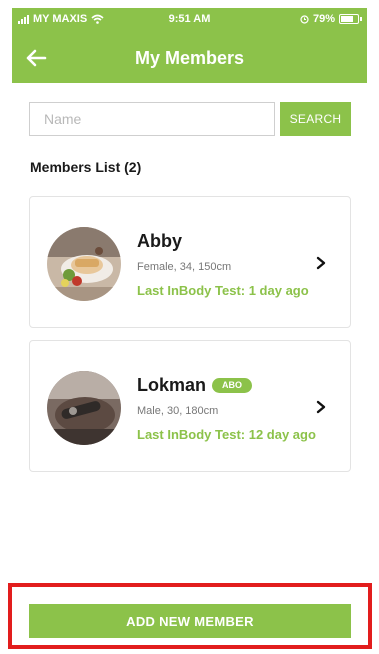 The height and width of the screenshot is (654, 379). What do you see at coordinates (86, 167) in the screenshot?
I see `members-list-title: Members List (2)` at bounding box center [86, 167].